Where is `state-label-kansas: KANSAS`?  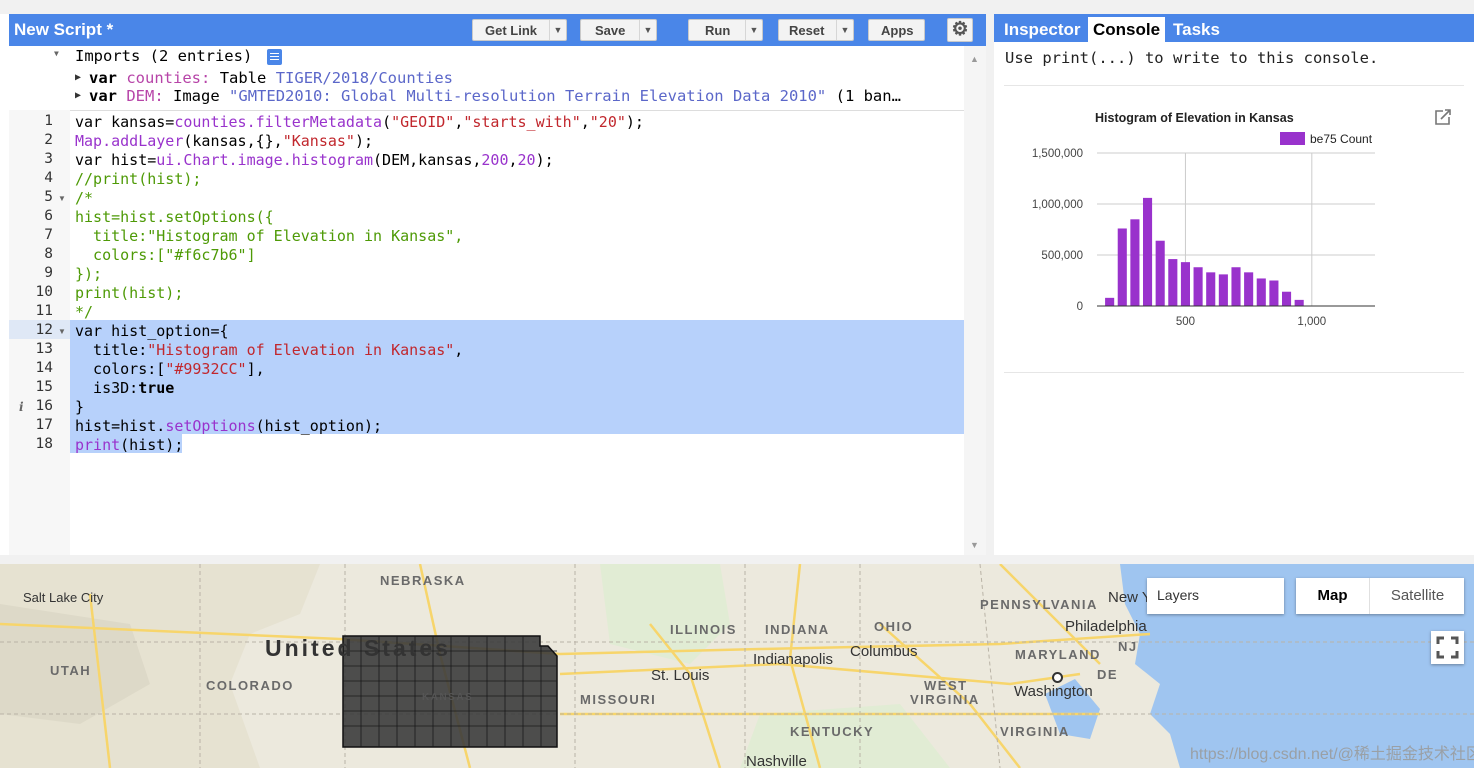 state-label-kansas: KANSAS is located at coordinates (448, 697).